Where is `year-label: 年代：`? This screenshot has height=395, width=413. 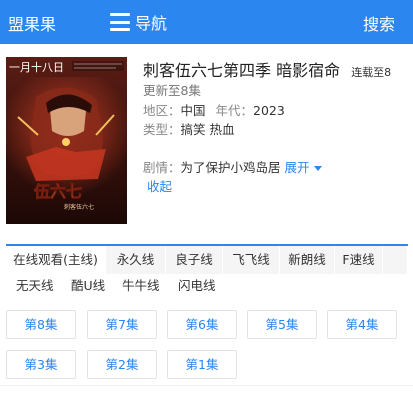
year-label: 年代： is located at coordinates (234, 110).